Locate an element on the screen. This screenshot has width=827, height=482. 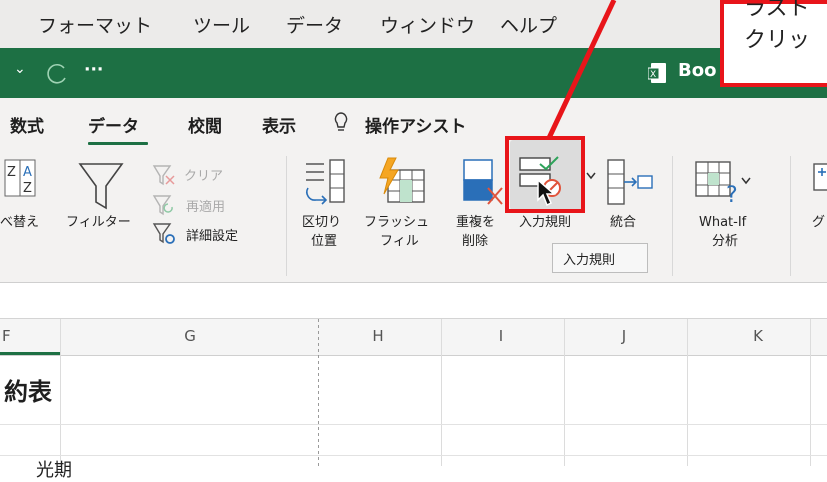
filter-label: フィルター is located at coordinates (98, 222).